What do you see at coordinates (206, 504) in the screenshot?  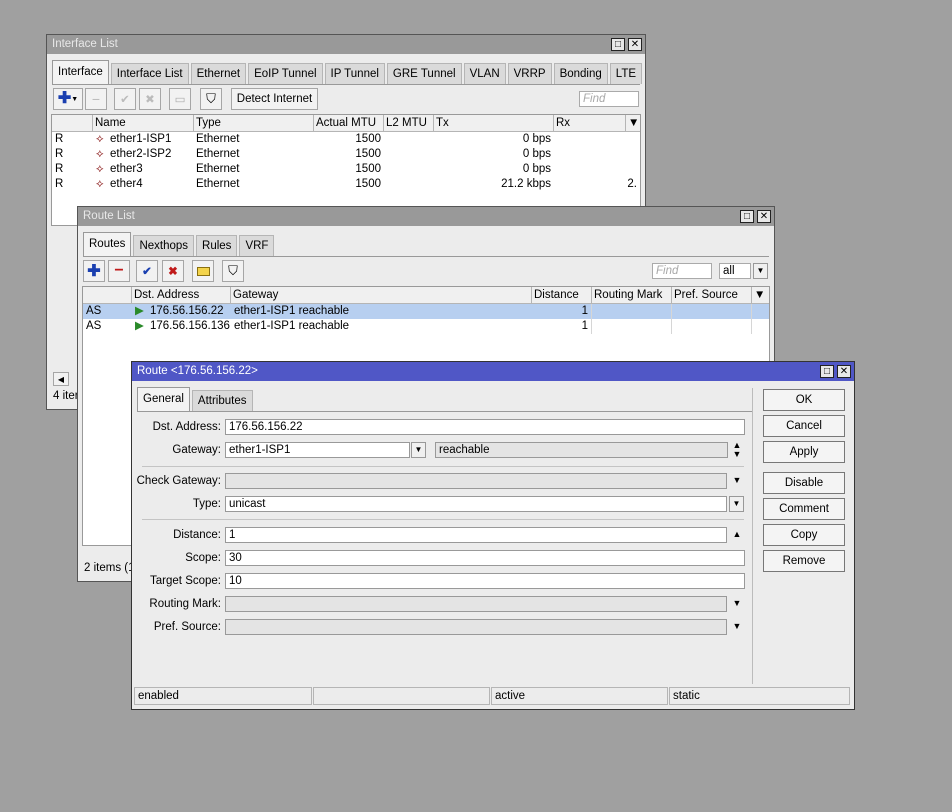 I see `type-label: Type:` at bounding box center [206, 504].